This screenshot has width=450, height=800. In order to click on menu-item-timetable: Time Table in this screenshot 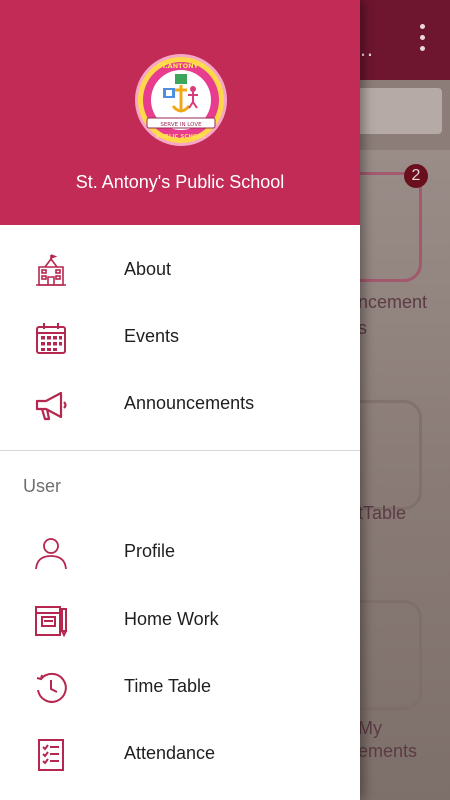, I will do `click(180, 687)`.